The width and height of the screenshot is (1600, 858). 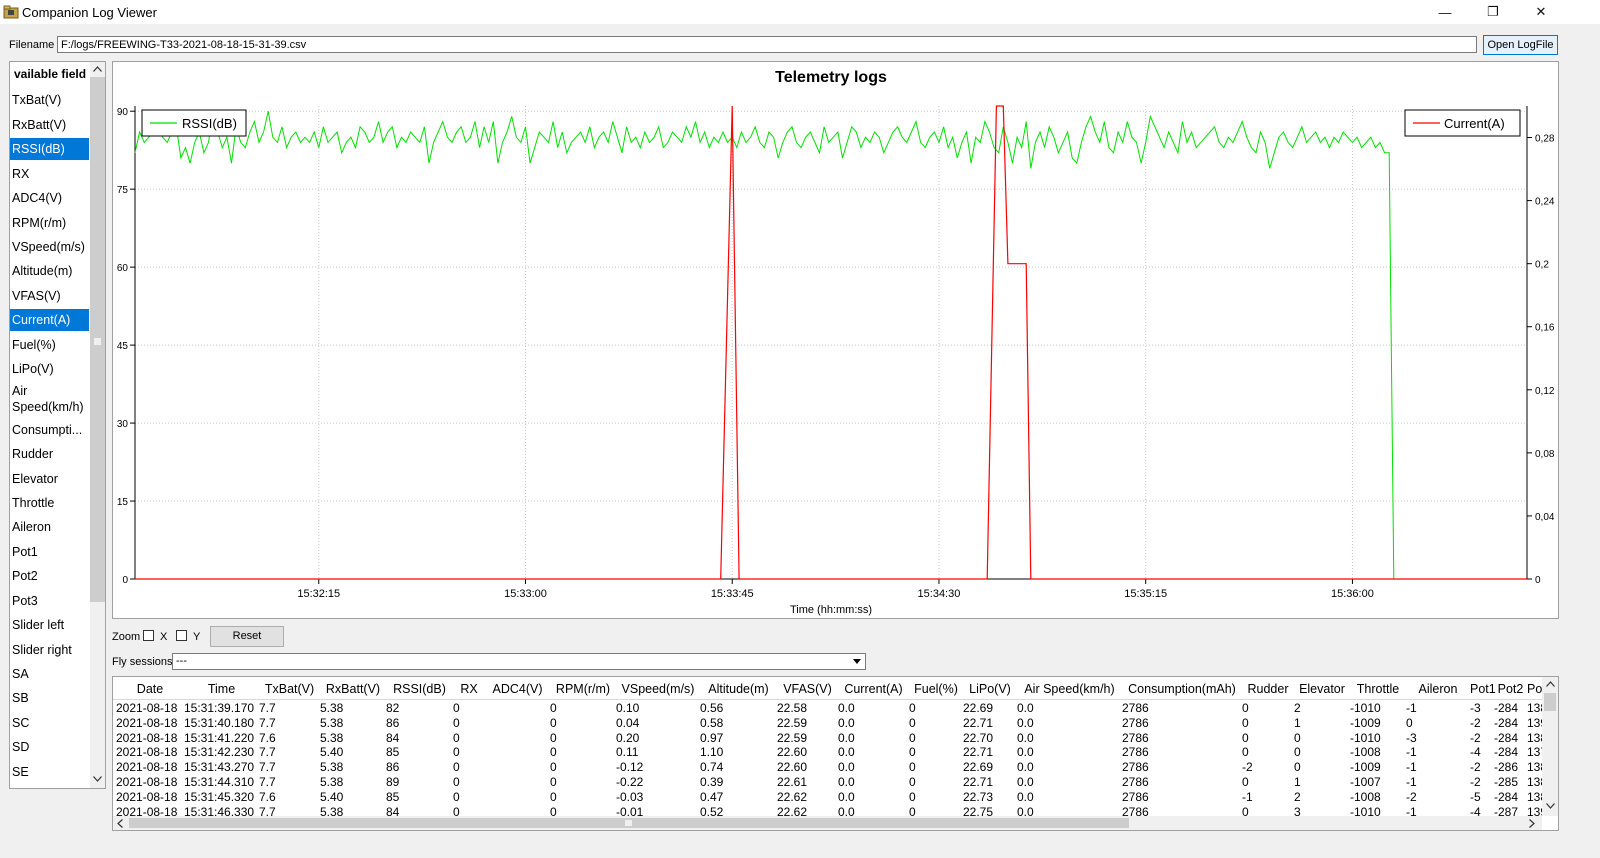 What do you see at coordinates (517, 689) in the screenshot?
I see `column-header: ADC4(V)` at bounding box center [517, 689].